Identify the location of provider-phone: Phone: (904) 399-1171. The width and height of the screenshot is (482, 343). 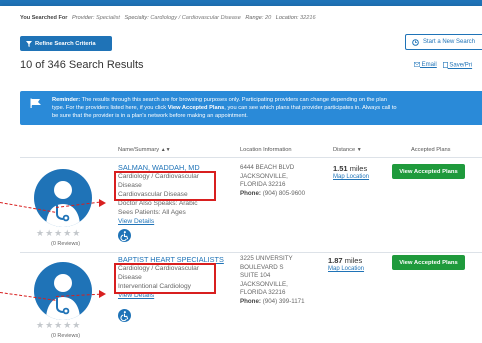
(272, 302).